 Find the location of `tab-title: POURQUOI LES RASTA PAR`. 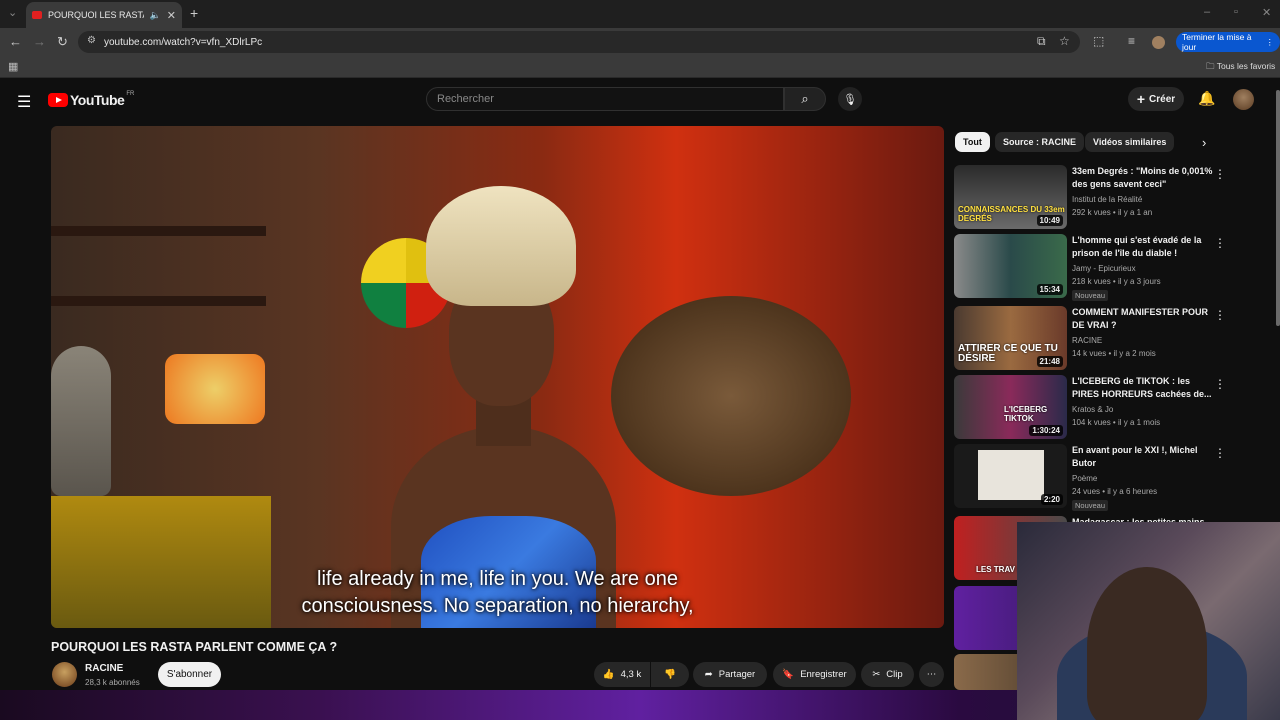

tab-title: POURQUOI LES RASTA PAR is located at coordinates (96, 15).